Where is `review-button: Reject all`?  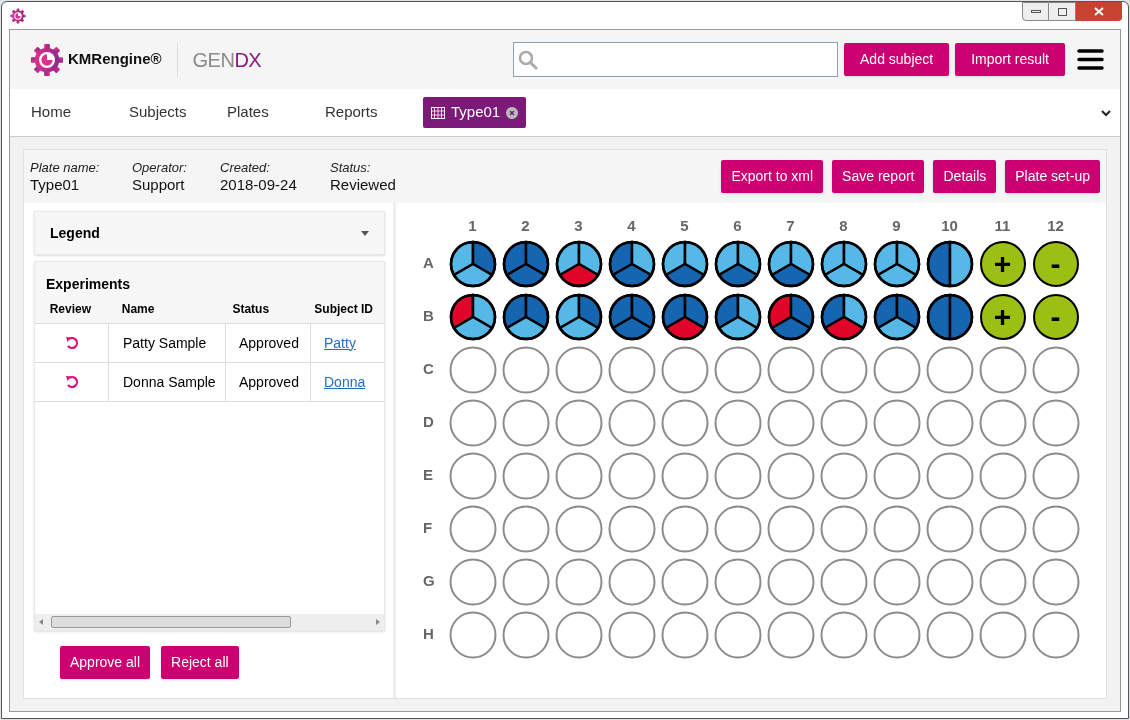 review-button: Reject all is located at coordinates (200, 662).